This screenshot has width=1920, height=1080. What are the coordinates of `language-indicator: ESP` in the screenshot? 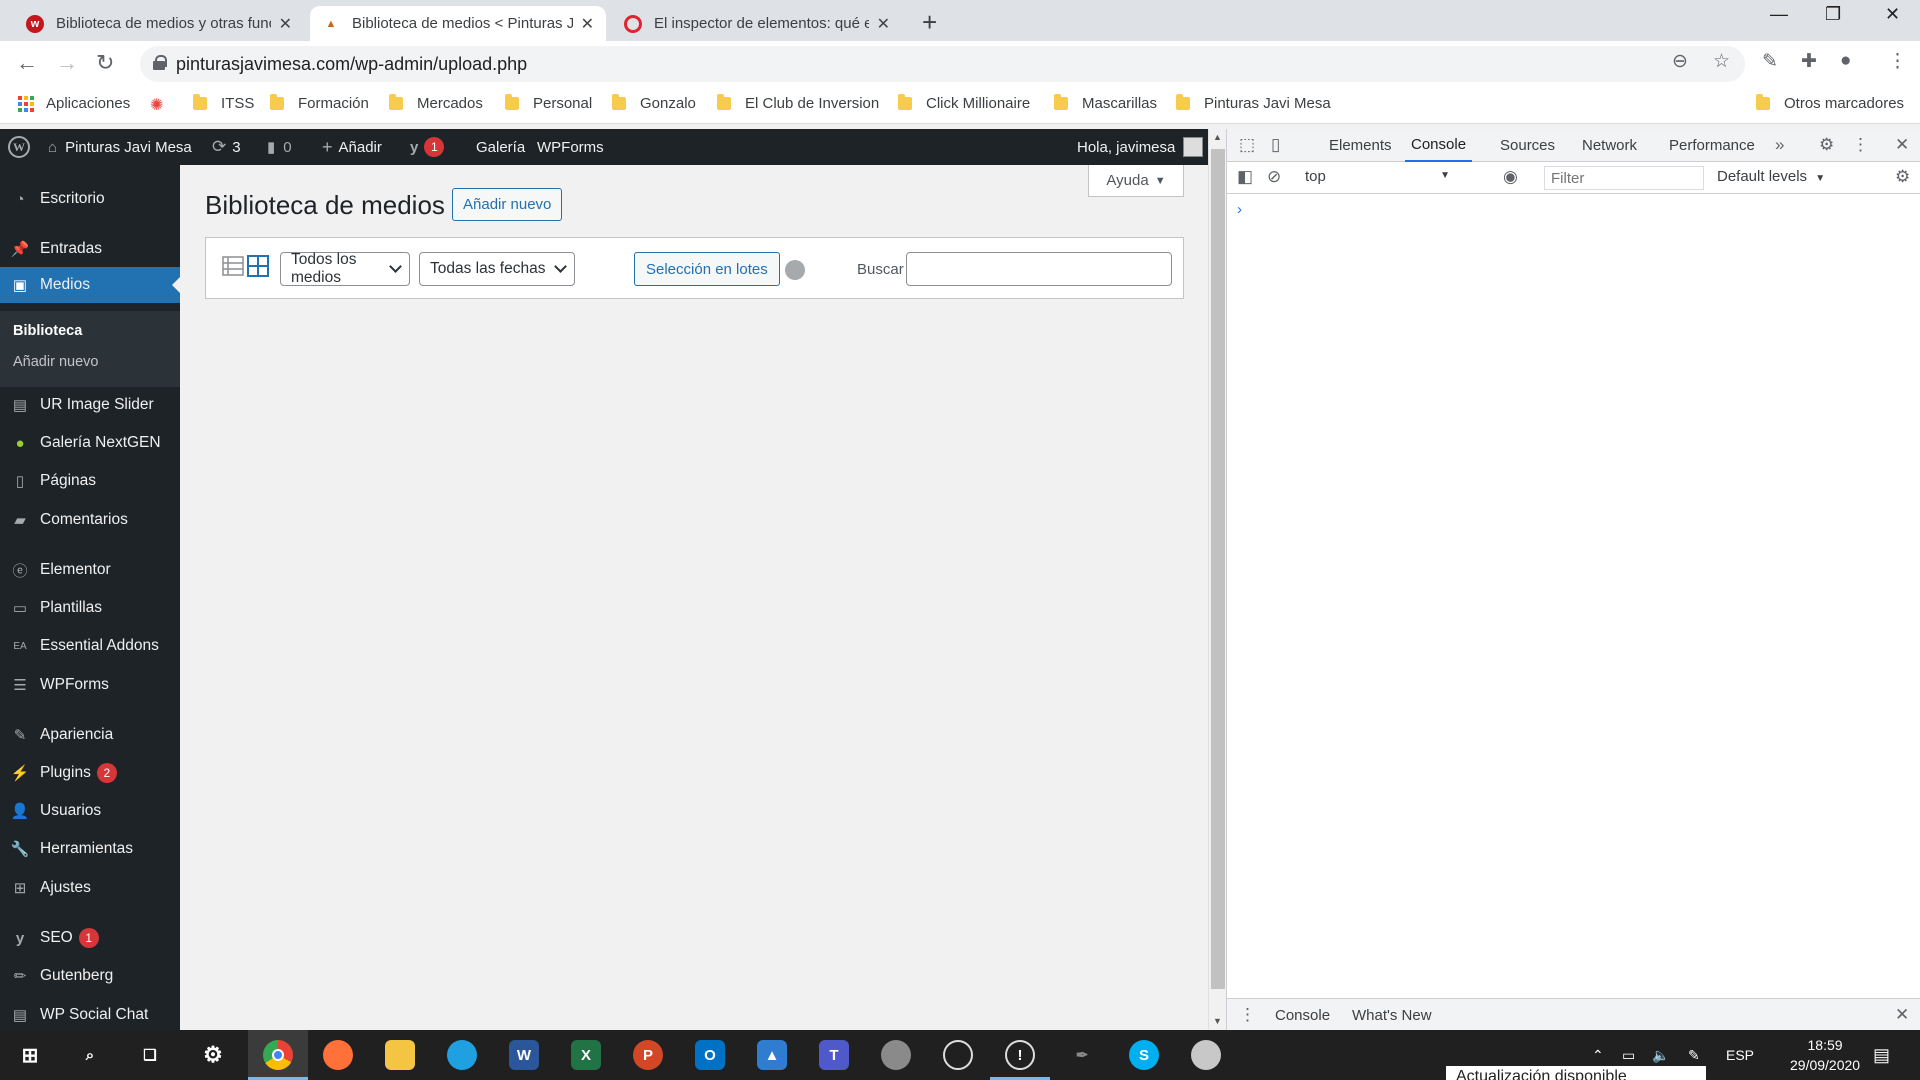 It's located at (1740, 1055).